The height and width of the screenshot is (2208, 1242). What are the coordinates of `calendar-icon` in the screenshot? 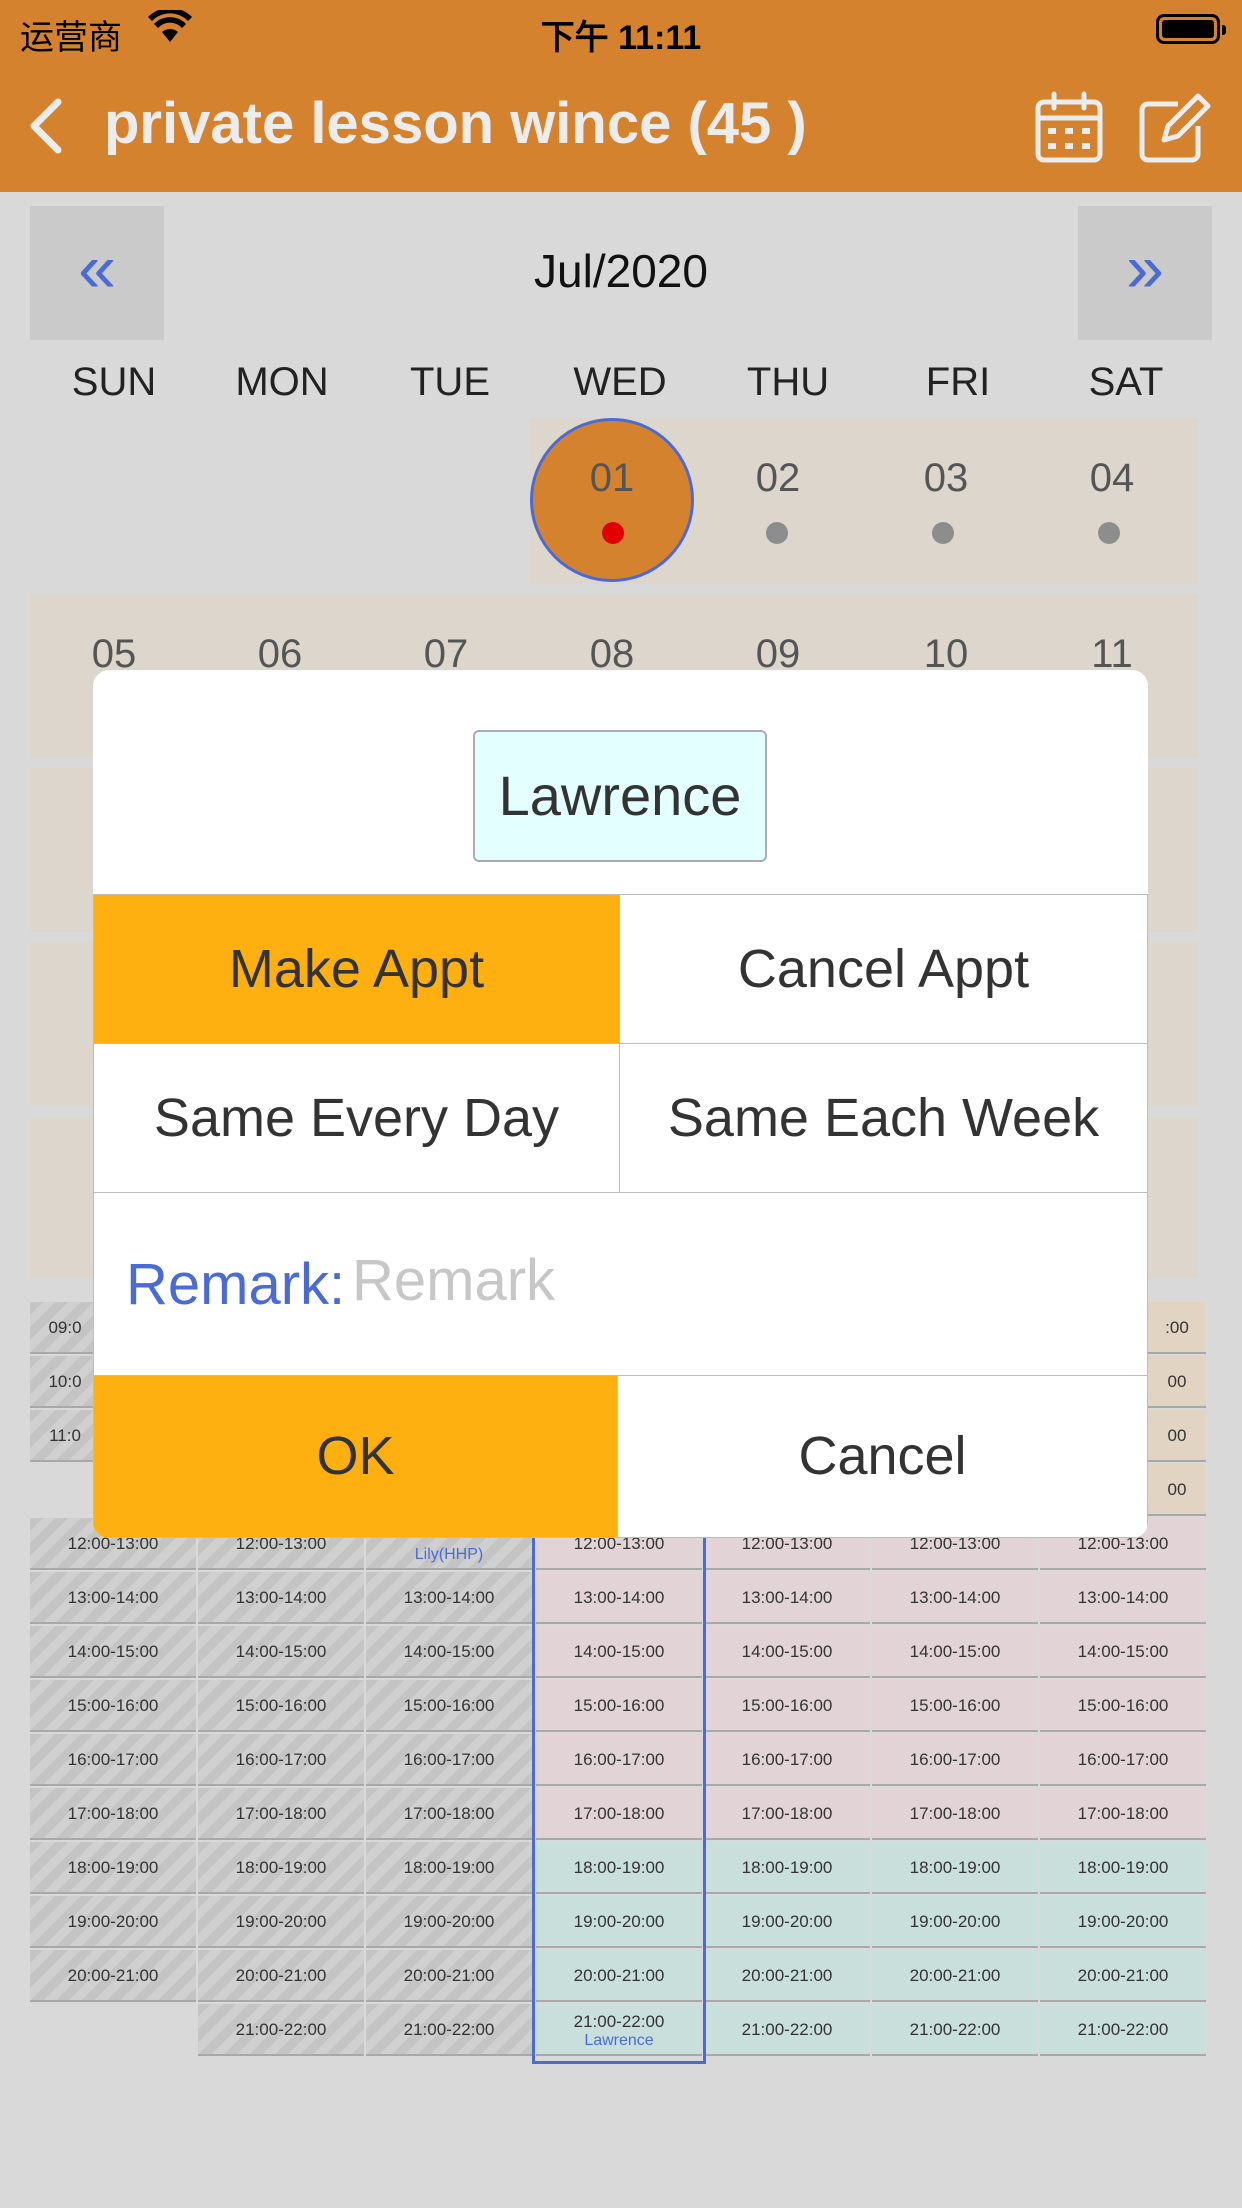 It's located at (1070, 128).